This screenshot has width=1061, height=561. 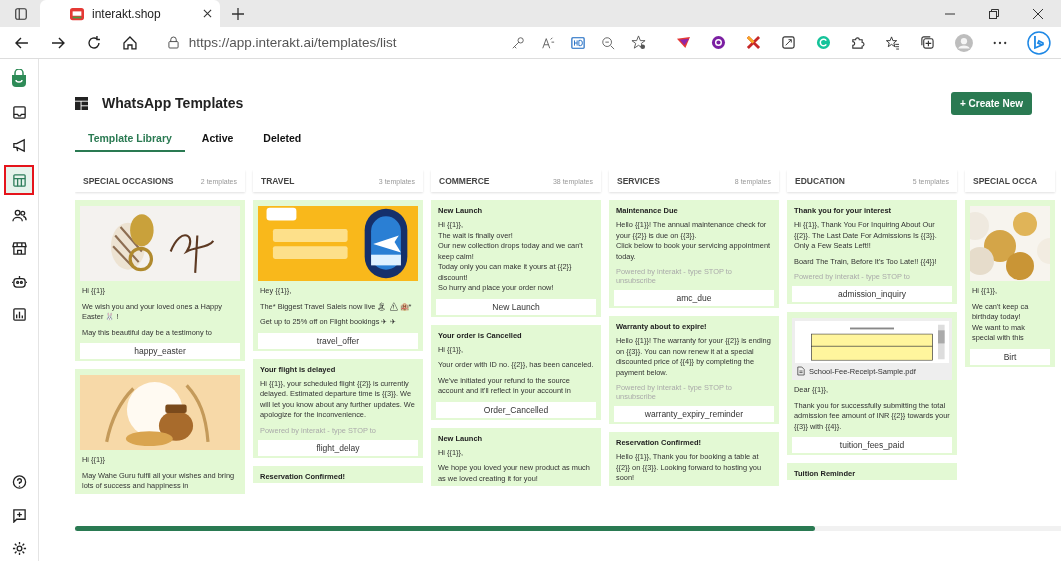 I want to click on home-icon, so click(x=129, y=42).